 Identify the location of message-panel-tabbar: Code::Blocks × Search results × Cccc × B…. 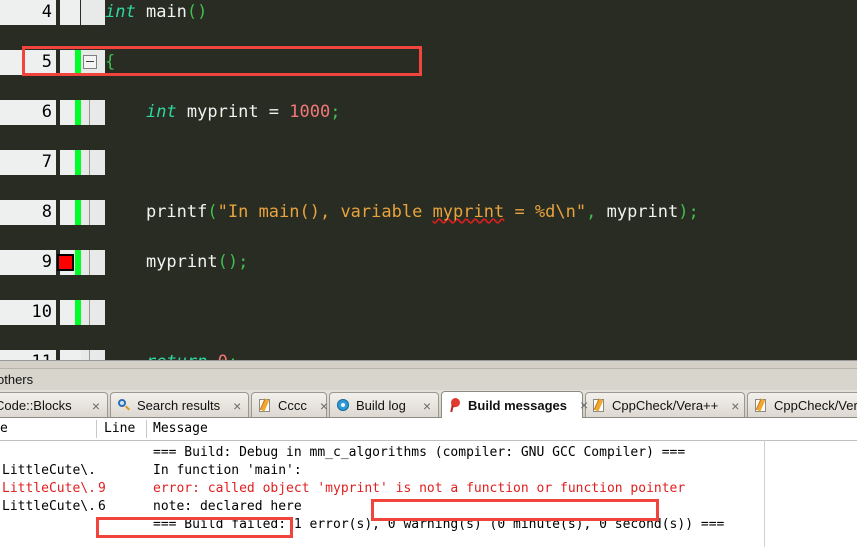
(428, 404).